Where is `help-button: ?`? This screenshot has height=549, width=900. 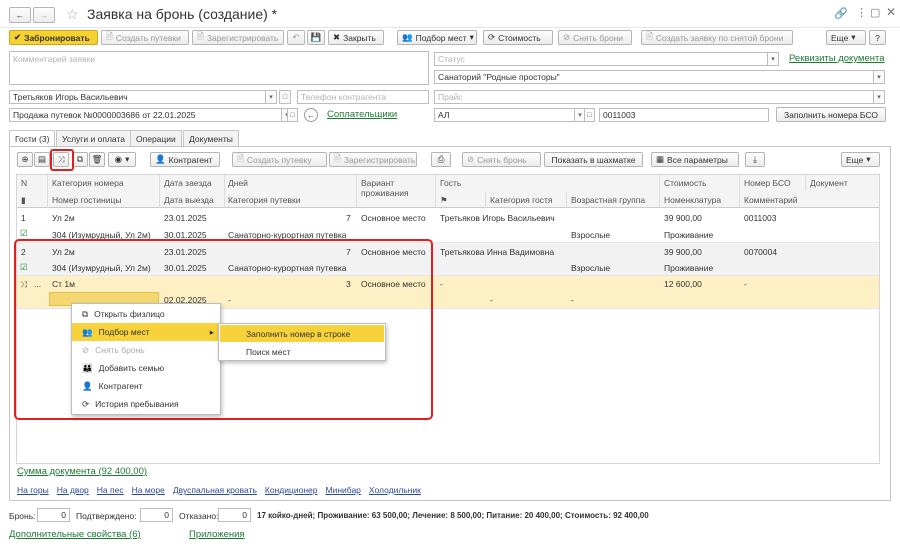 help-button: ? is located at coordinates (877, 37).